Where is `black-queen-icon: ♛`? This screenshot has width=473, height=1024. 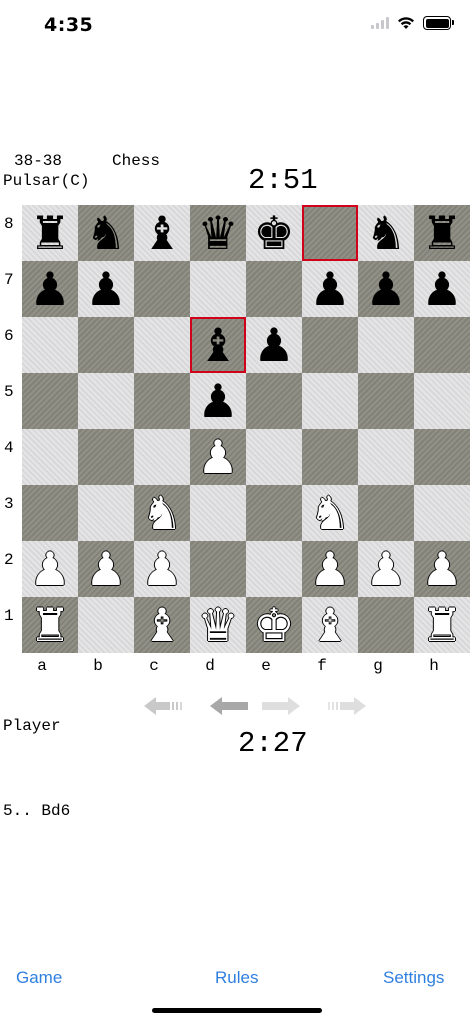
black-queen-icon: ♛ is located at coordinates (217, 233).